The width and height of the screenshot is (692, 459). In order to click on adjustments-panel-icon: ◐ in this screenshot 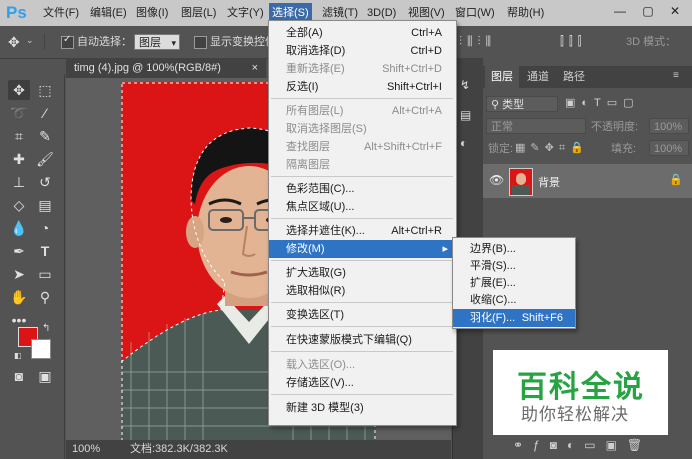, I will do `click(463, 143)`.